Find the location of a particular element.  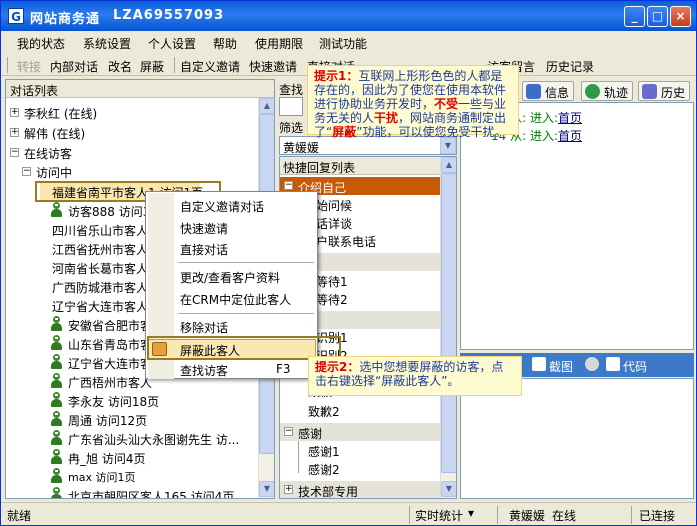

info-icon is located at coordinates (533, 91).